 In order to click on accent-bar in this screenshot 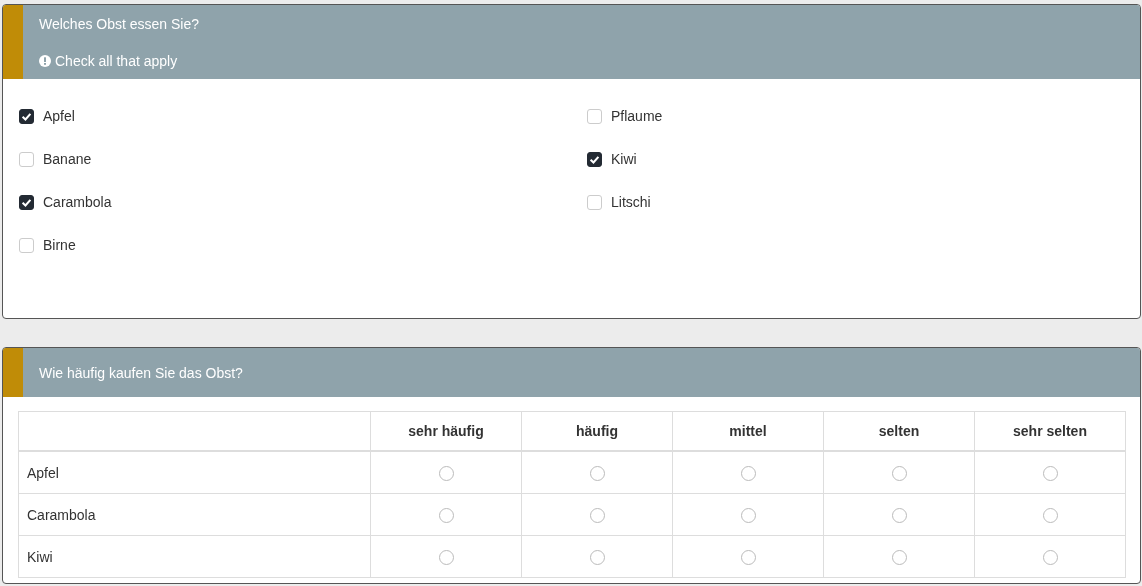, I will do `click(13, 372)`.